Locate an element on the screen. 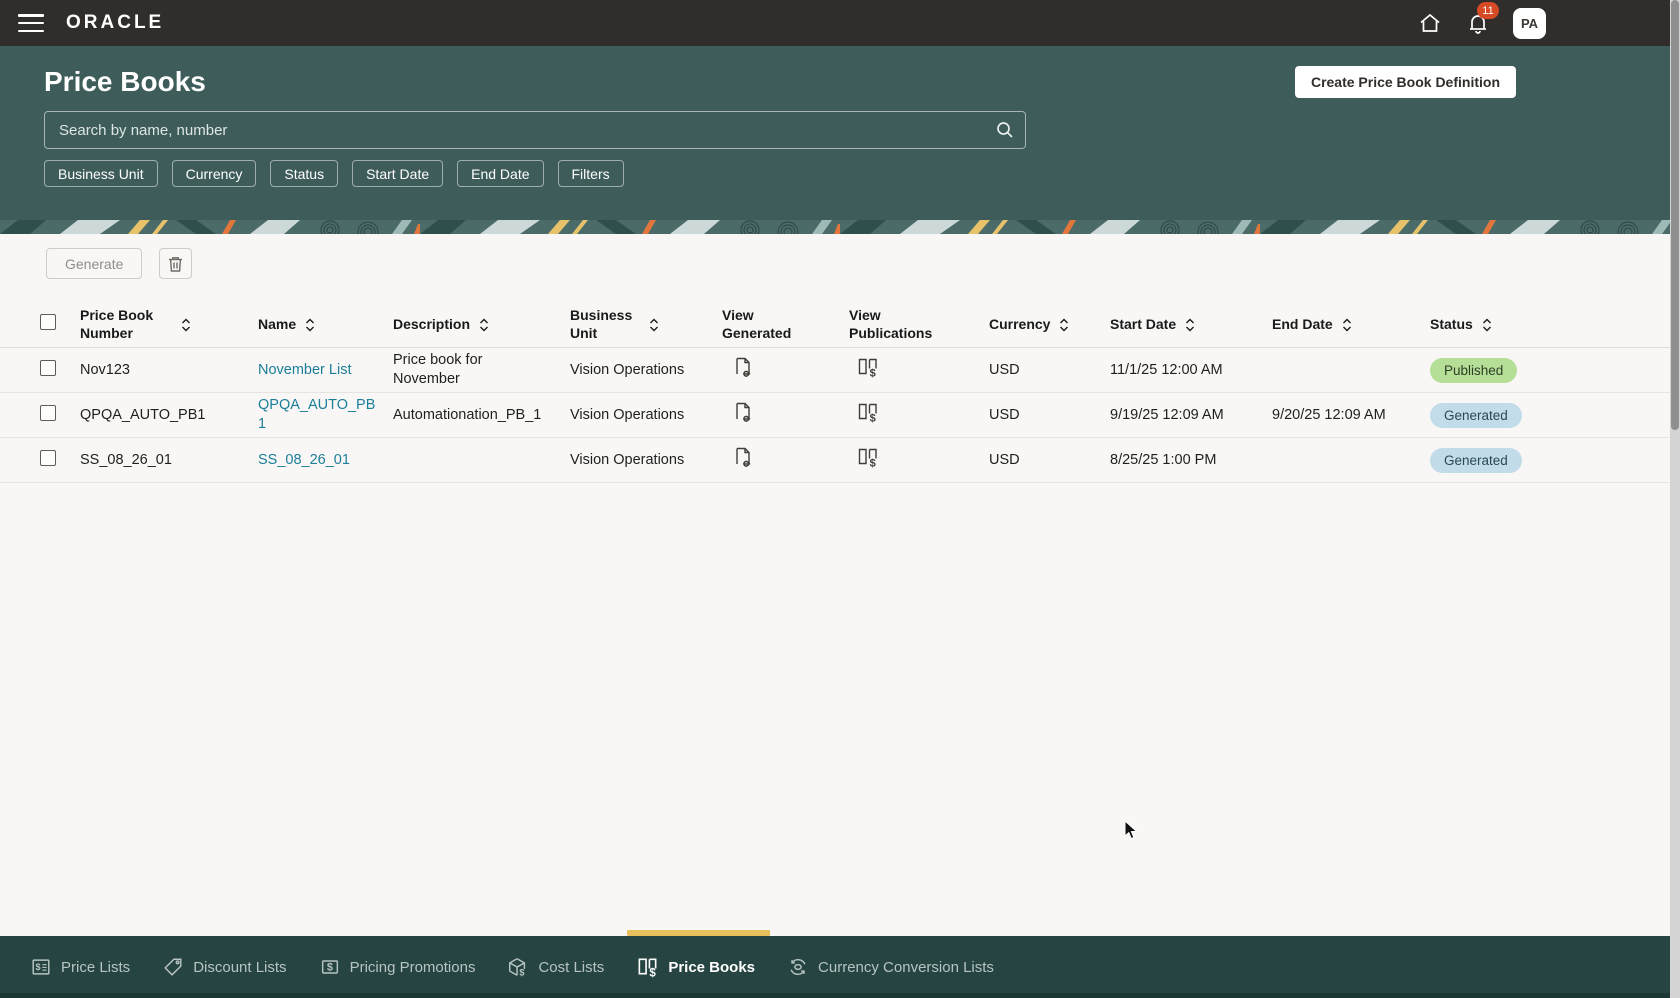 The width and height of the screenshot is (1680, 998). filter-chip-business-unit: Business Unit is located at coordinates (101, 173).